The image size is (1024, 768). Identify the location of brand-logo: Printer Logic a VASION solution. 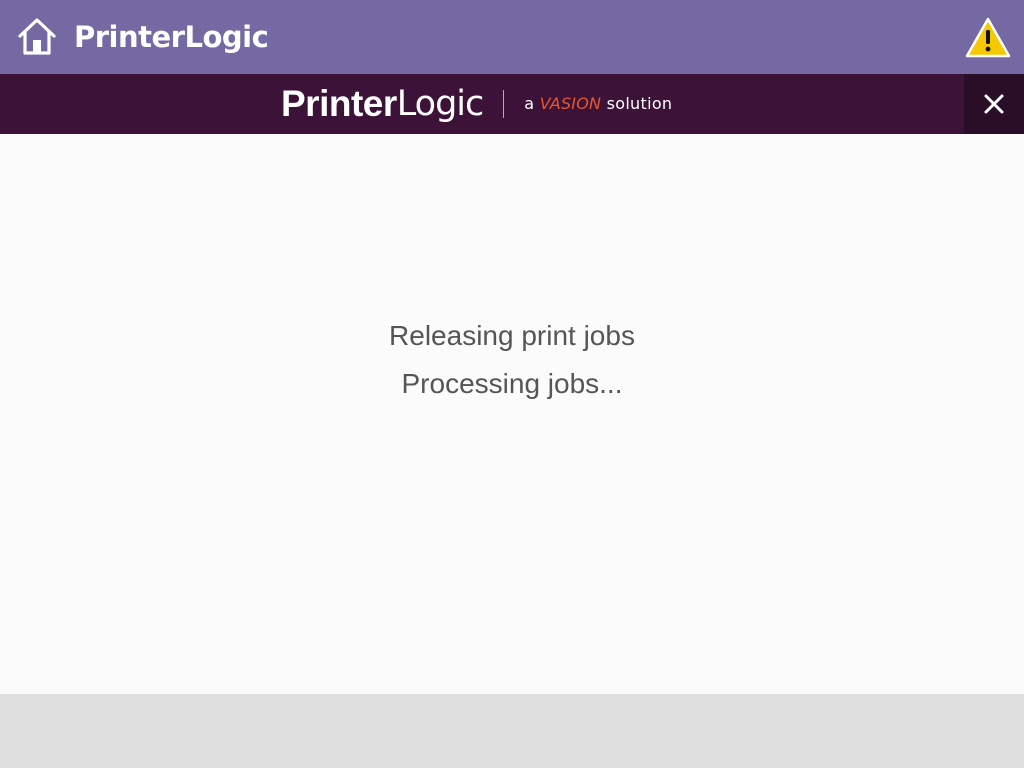
(476, 104).